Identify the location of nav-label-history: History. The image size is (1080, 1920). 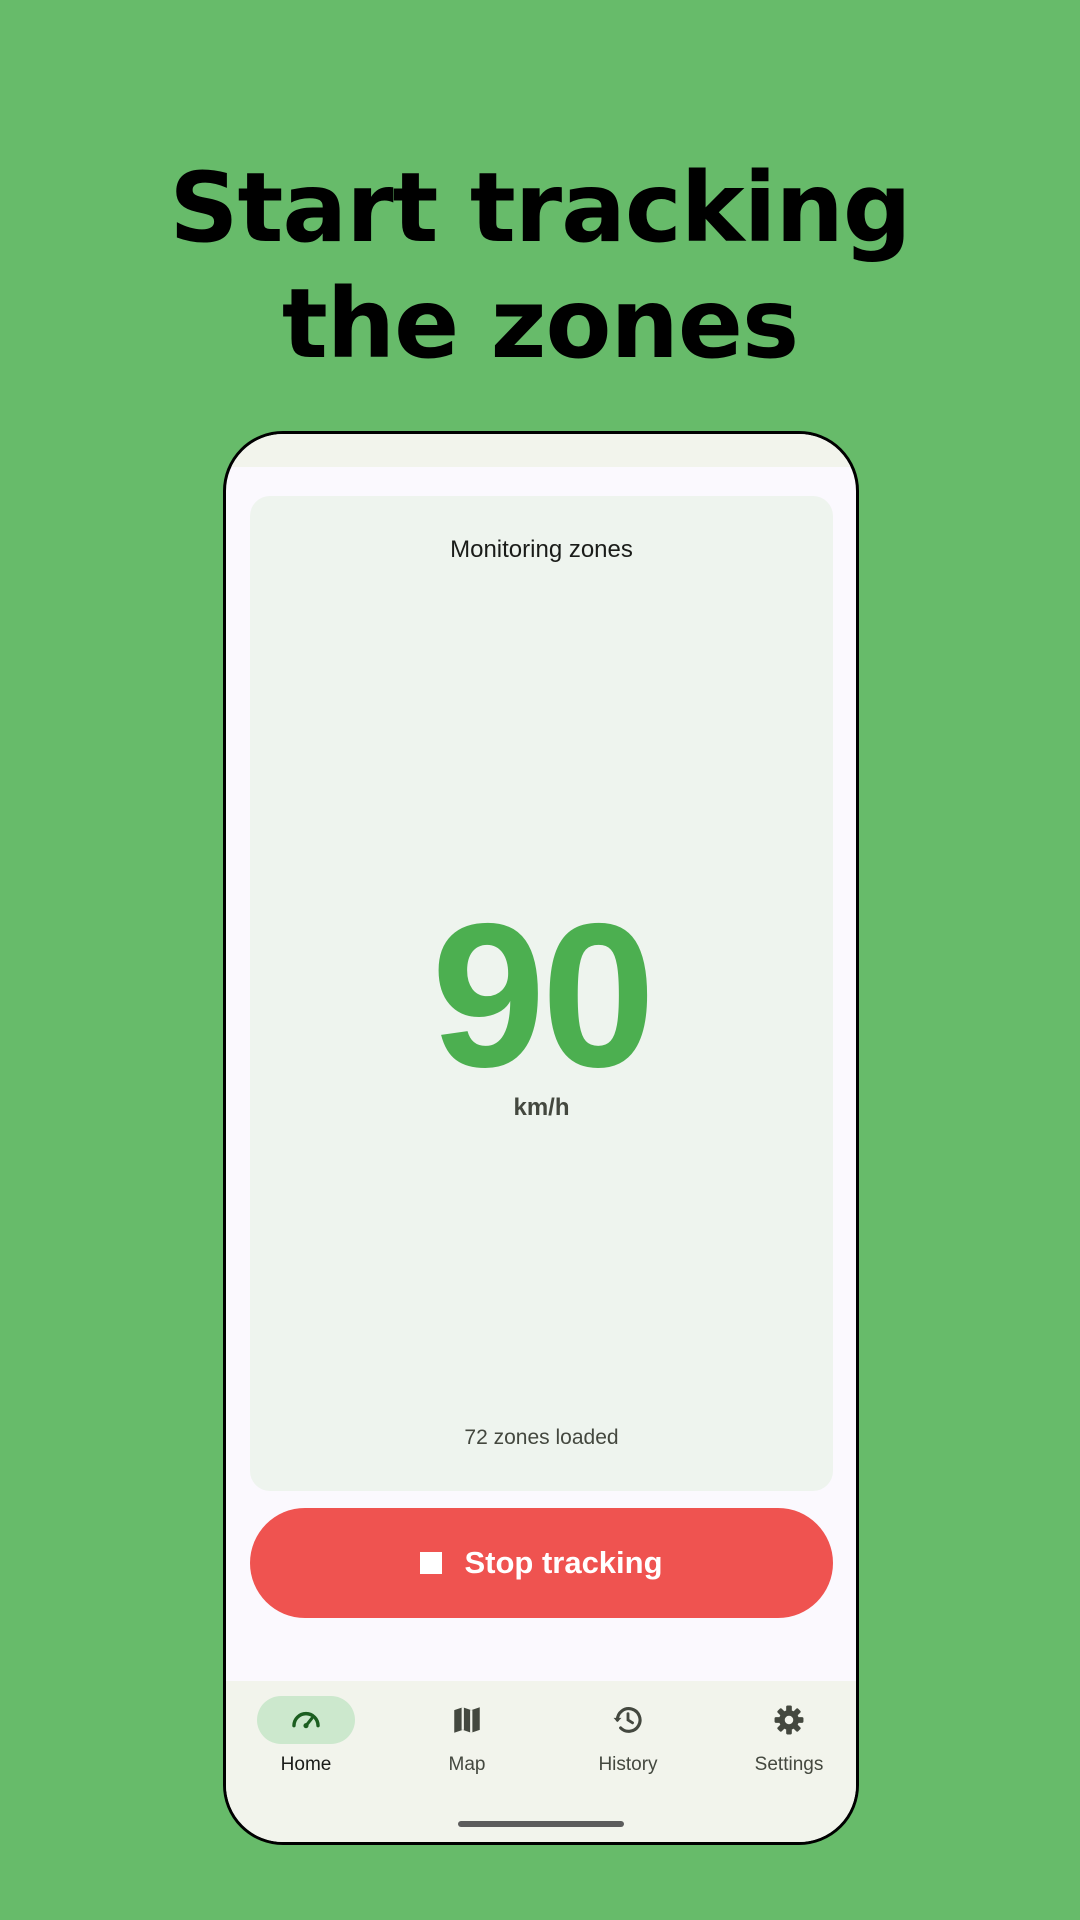
(628, 1764).